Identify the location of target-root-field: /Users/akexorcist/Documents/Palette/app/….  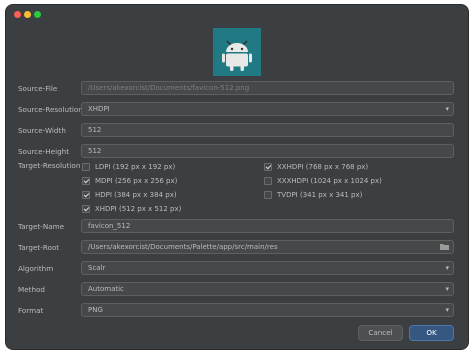
(267, 247).